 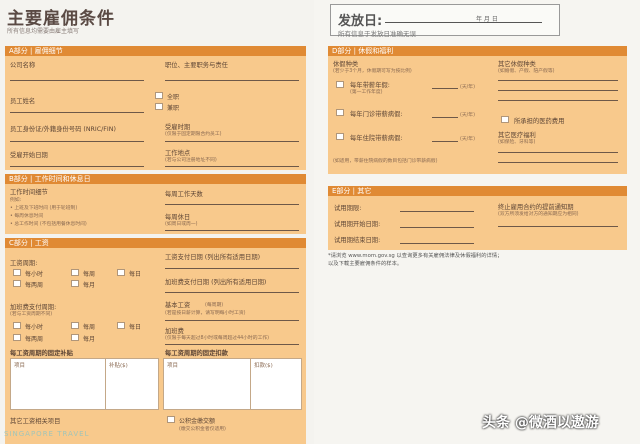 I want to click on allowance-column-divider, so click(x=105, y=384).